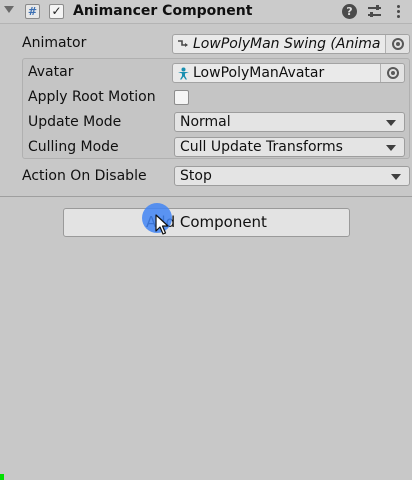 The image size is (412, 480). Describe the element at coordinates (206, 222) in the screenshot. I see `add-component-button: Add Component` at that location.